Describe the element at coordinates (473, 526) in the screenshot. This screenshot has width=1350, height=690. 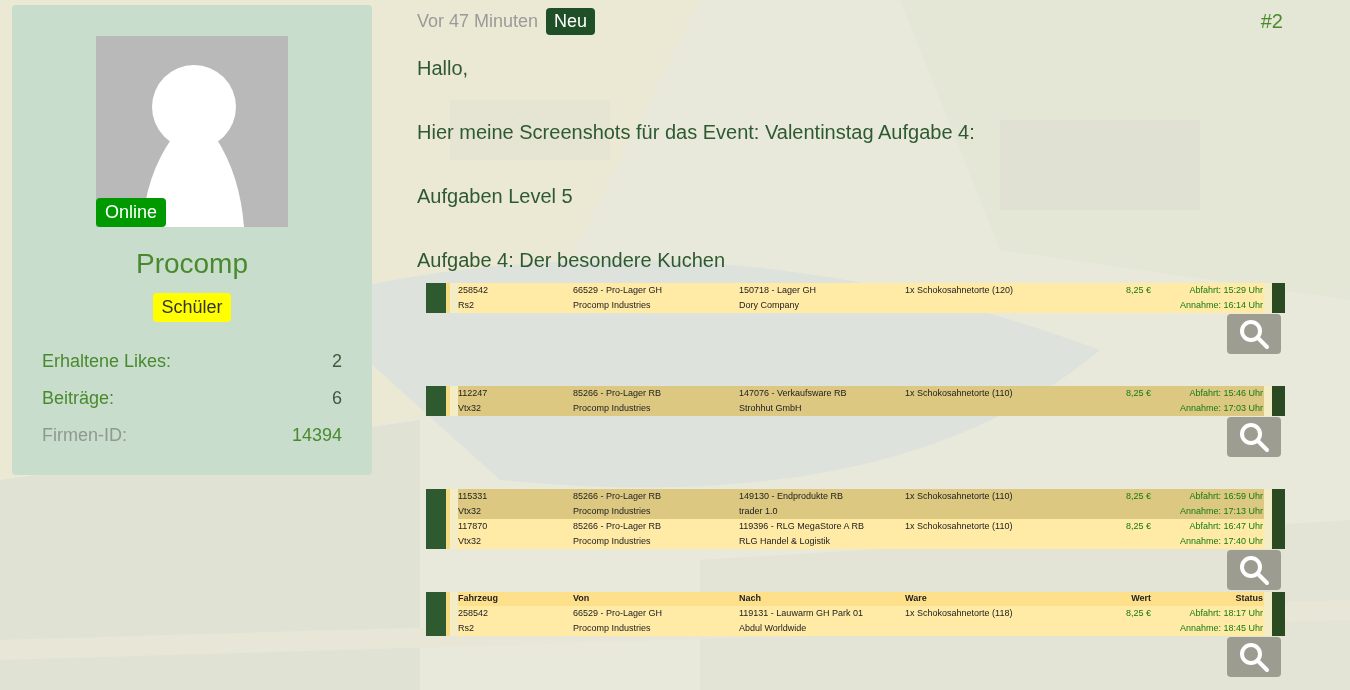
I see `table-cell-text: 117870` at that location.